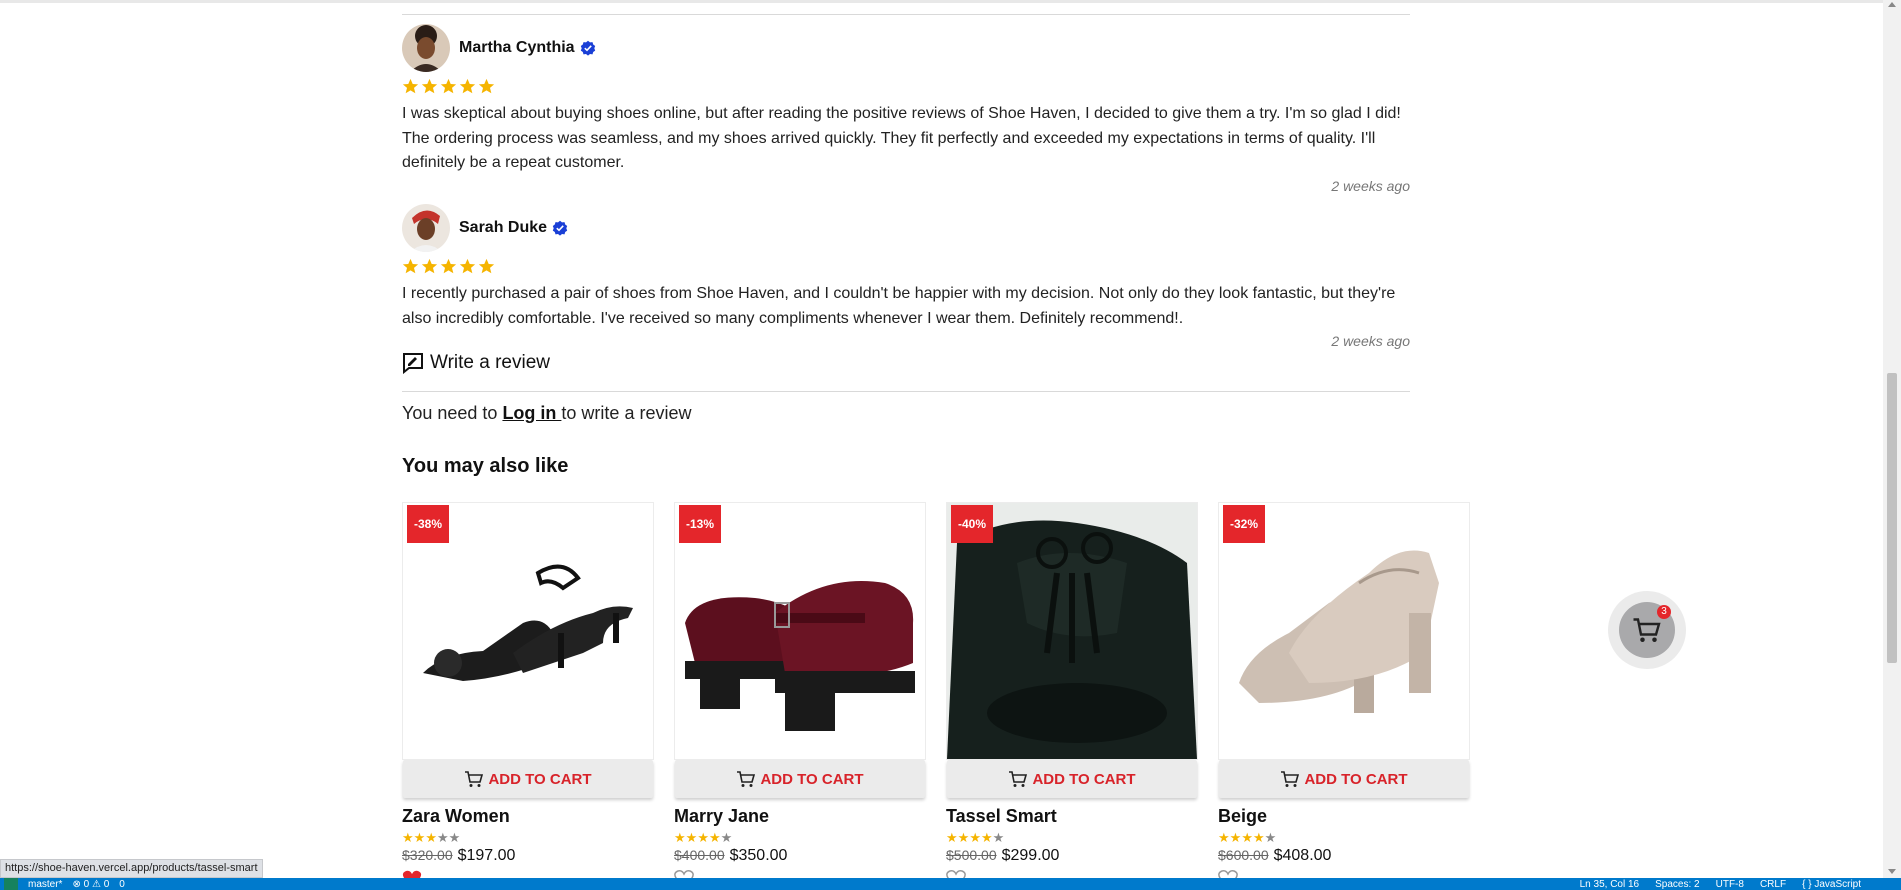  I want to click on page-scrollbar, so click(1892, 439).